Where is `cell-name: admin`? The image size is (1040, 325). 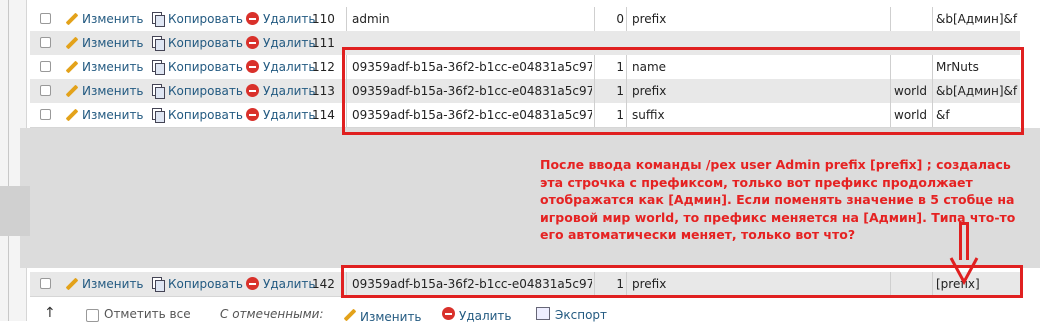
cell-name: admin is located at coordinates (371, 19).